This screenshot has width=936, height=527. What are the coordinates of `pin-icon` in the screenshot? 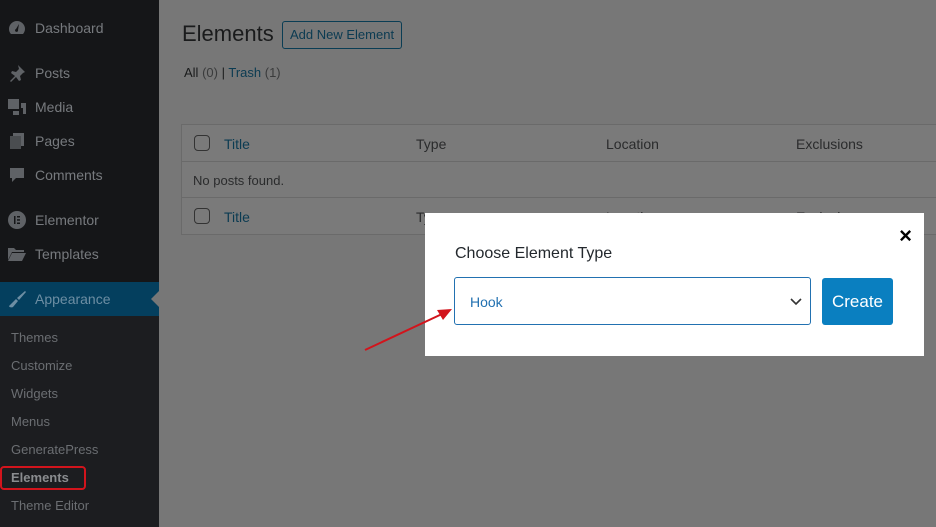 It's located at (17, 73).